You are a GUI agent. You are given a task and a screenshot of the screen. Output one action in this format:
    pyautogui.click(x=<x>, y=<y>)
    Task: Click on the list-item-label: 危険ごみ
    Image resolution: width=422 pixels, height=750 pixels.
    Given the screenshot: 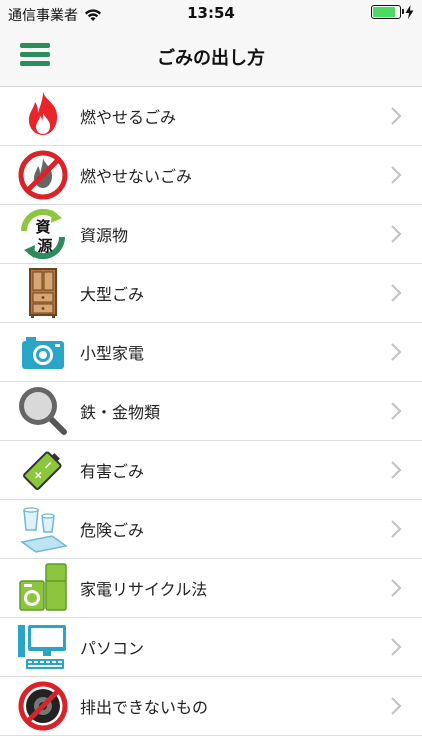 What is the action you would take?
    pyautogui.click(x=112, y=530)
    